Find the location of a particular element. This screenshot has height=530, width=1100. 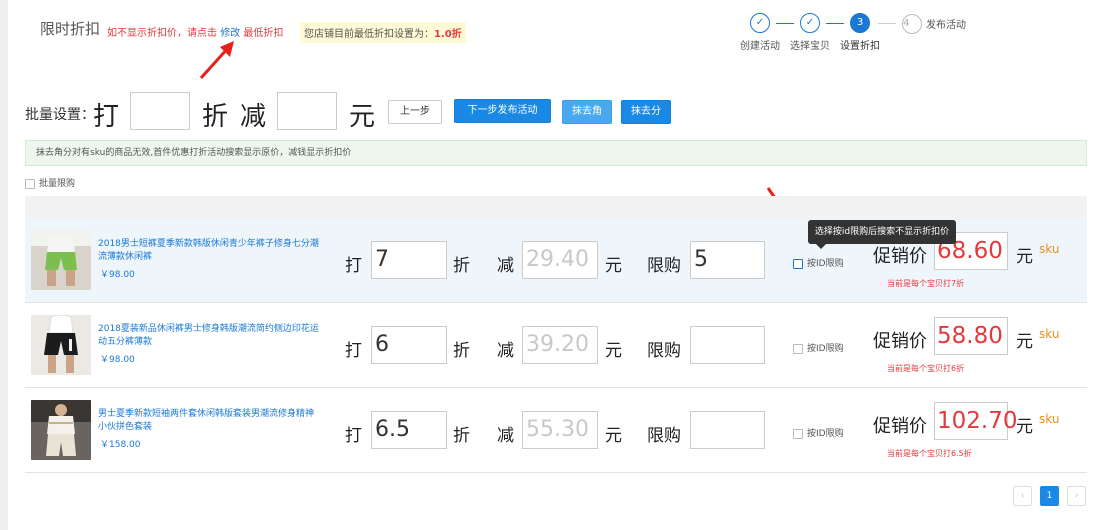

step-publish: 4 发布活动 is located at coordinates (934, 23).